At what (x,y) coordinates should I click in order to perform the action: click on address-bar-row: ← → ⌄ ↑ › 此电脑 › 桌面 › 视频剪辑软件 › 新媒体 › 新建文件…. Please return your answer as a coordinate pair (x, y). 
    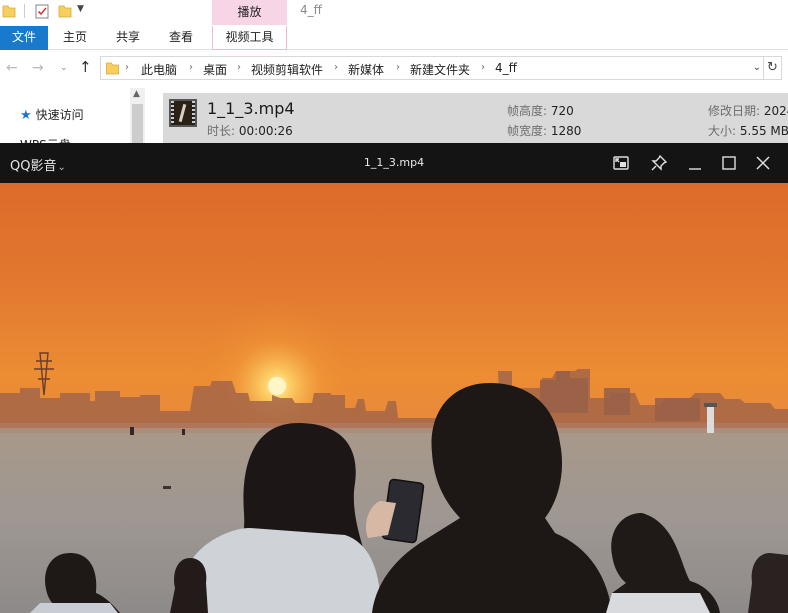
    Looking at the image, I should click on (394, 68).